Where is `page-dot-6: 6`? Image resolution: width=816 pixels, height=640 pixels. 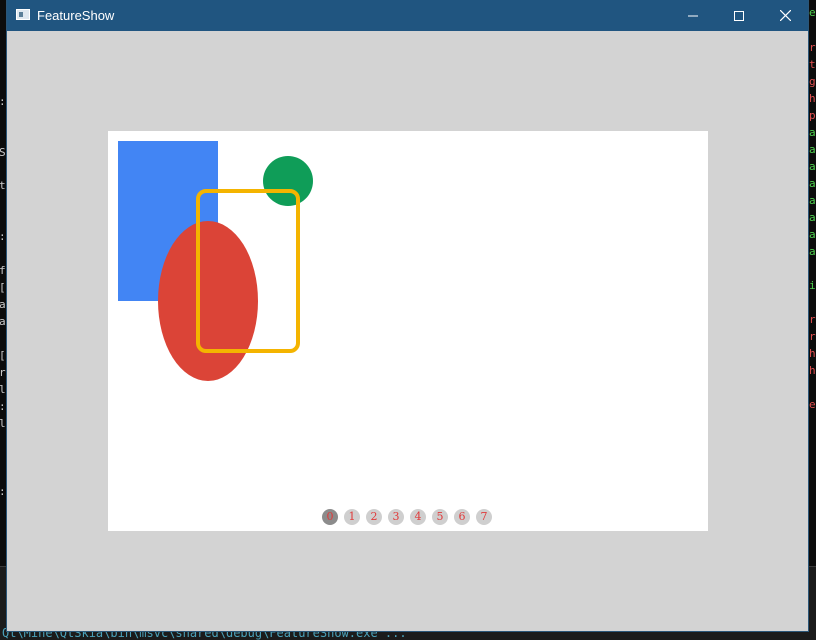
page-dot-6: 6 is located at coordinates (462, 517).